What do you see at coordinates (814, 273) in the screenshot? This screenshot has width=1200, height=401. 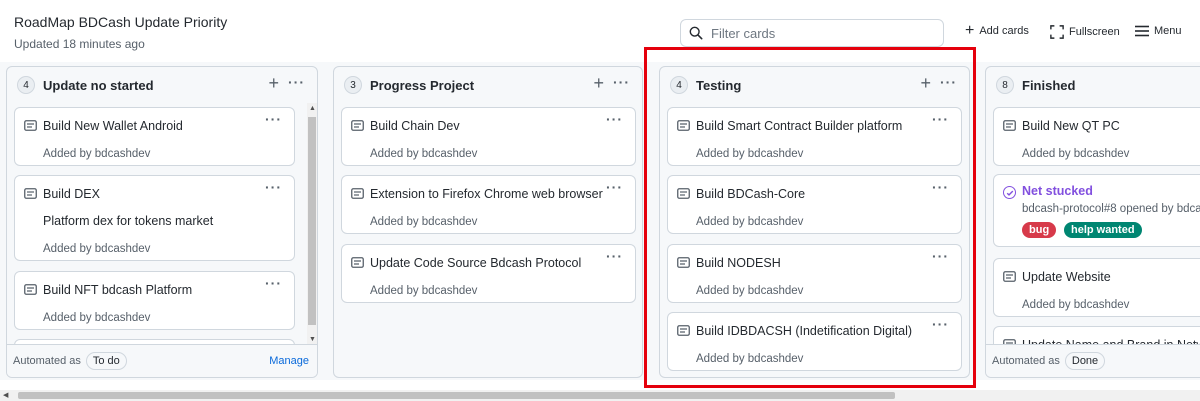 I see `note-card: Build NODESH Added by bdcashdev ···` at bounding box center [814, 273].